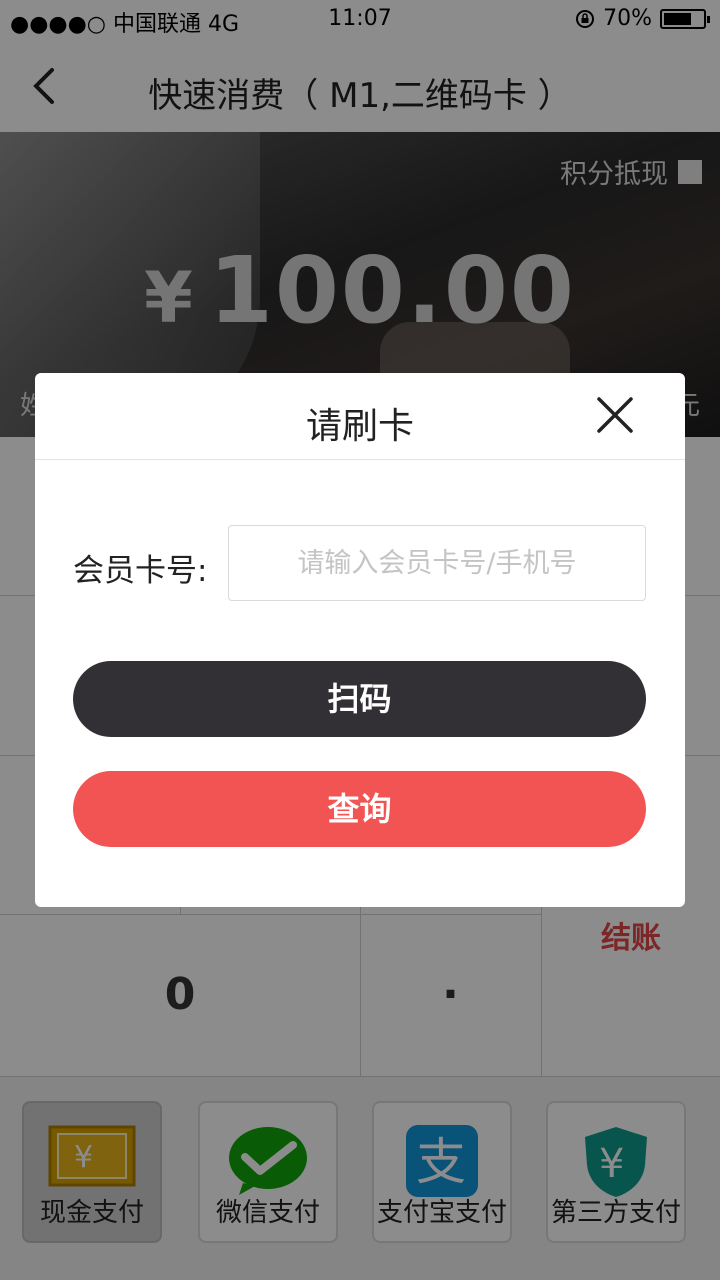  What do you see at coordinates (359, 426) in the screenshot?
I see `dialog-title: 请刷卡` at bounding box center [359, 426].